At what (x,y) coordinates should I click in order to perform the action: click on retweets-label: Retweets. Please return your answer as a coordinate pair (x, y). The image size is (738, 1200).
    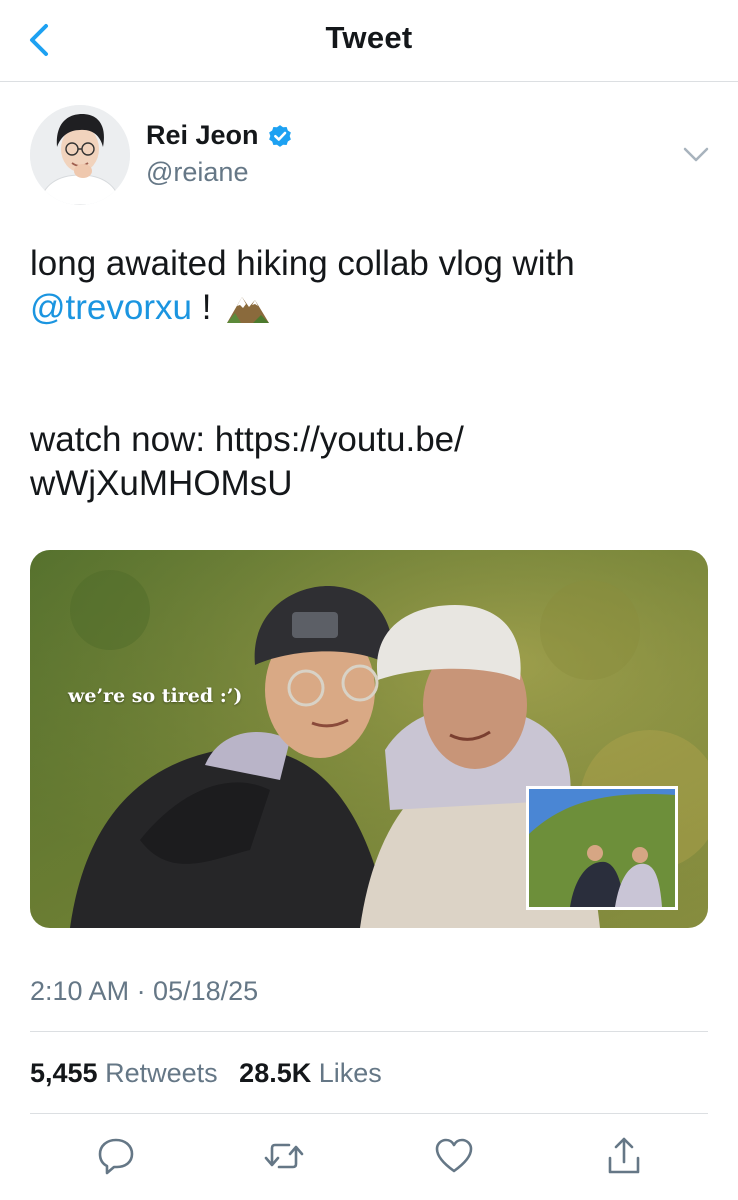
    Looking at the image, I should click on (161, 1073).